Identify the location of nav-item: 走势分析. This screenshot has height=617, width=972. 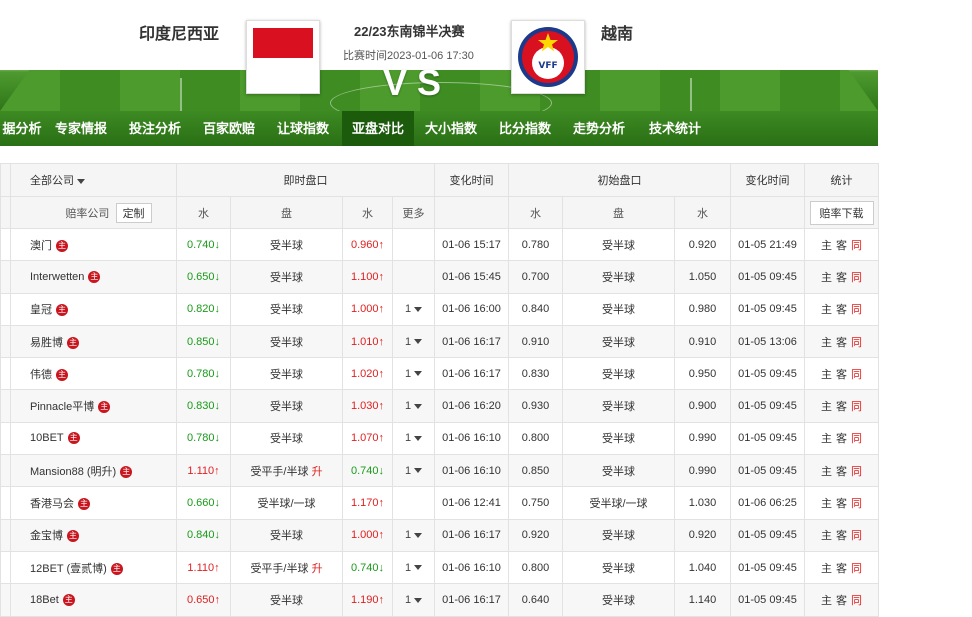
(599, 128).